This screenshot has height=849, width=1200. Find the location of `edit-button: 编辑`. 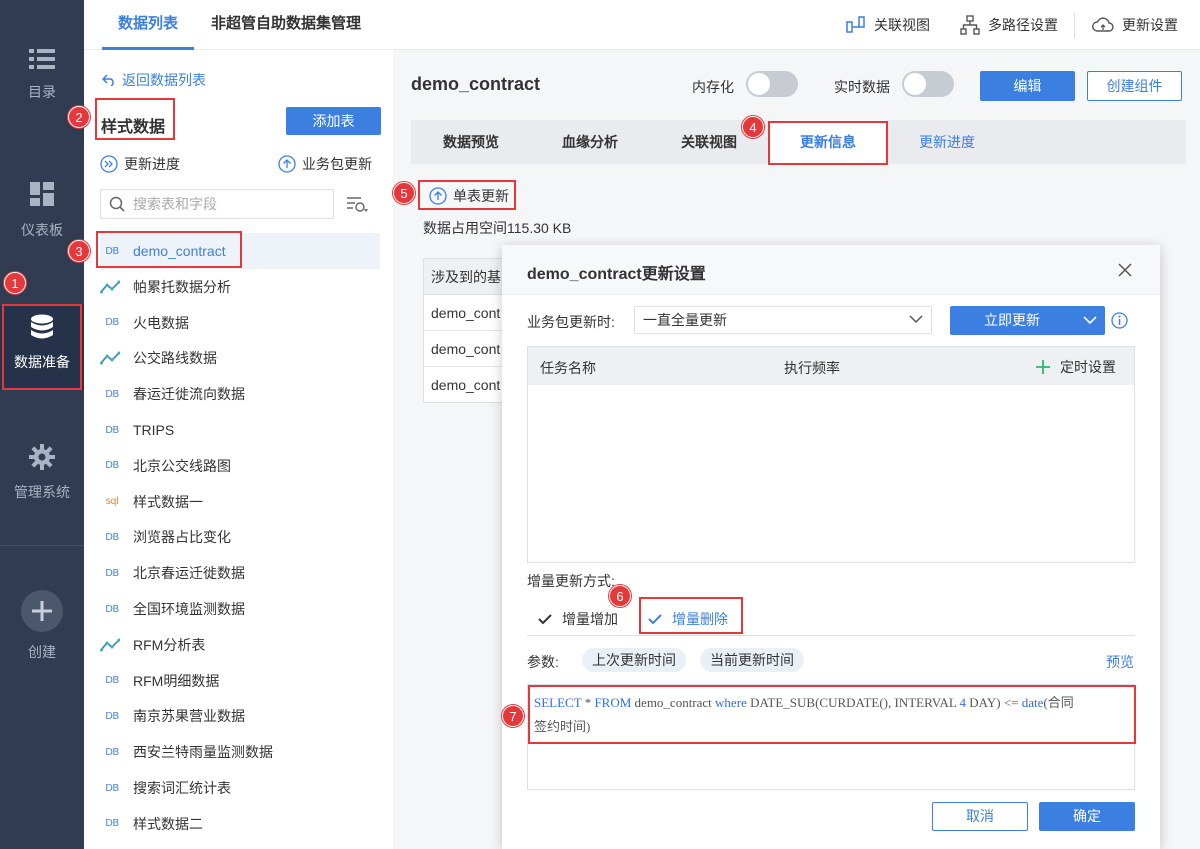

edit-button: 编辑 is located at coordinates (1027, 86).